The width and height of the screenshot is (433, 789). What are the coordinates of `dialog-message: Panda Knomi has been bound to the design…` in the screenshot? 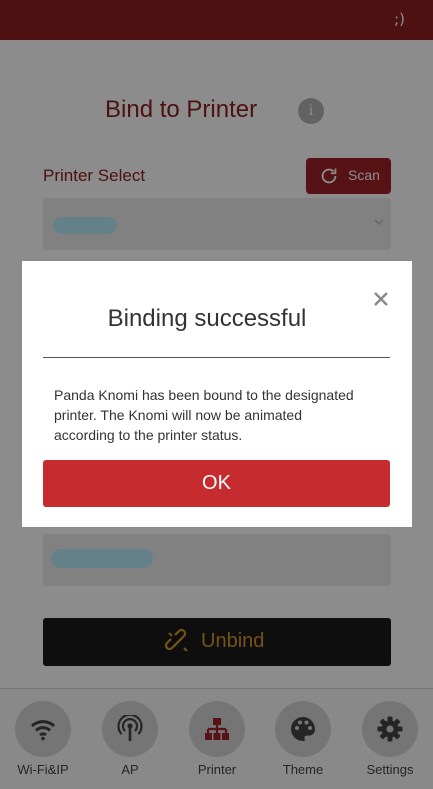 It's located at (204, 415).